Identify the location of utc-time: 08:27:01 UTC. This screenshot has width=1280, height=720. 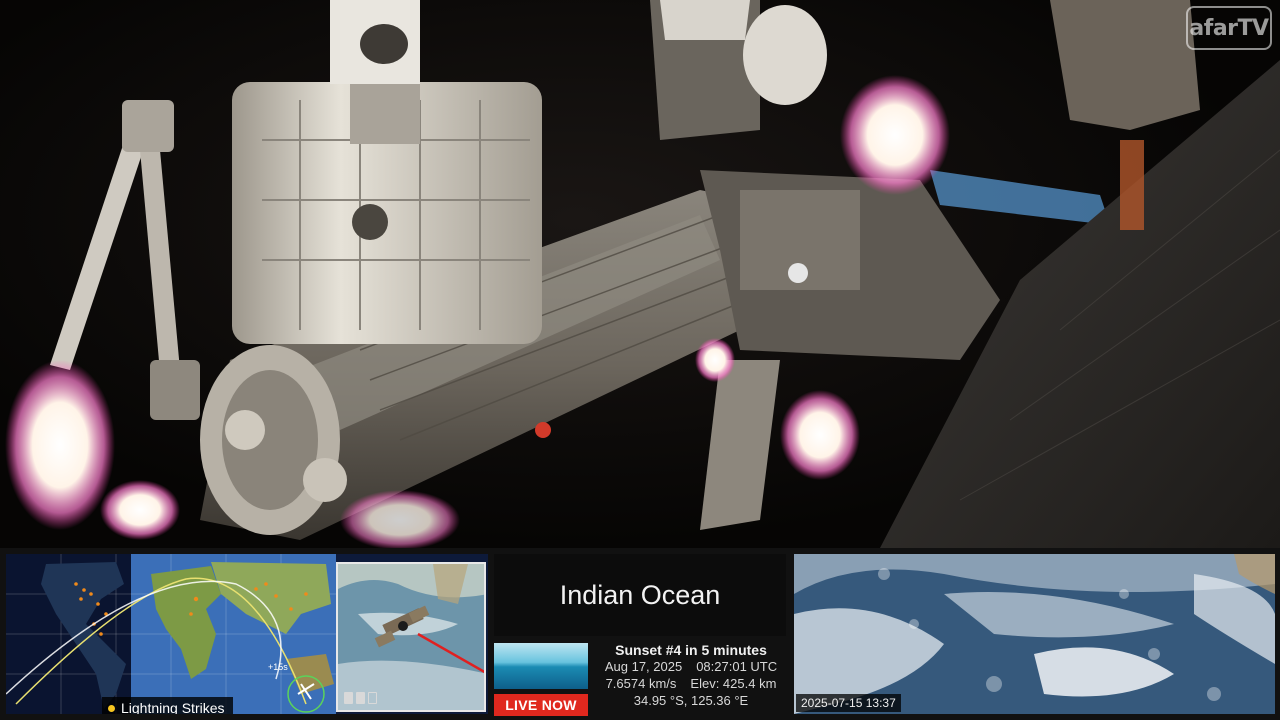
(737, 666).